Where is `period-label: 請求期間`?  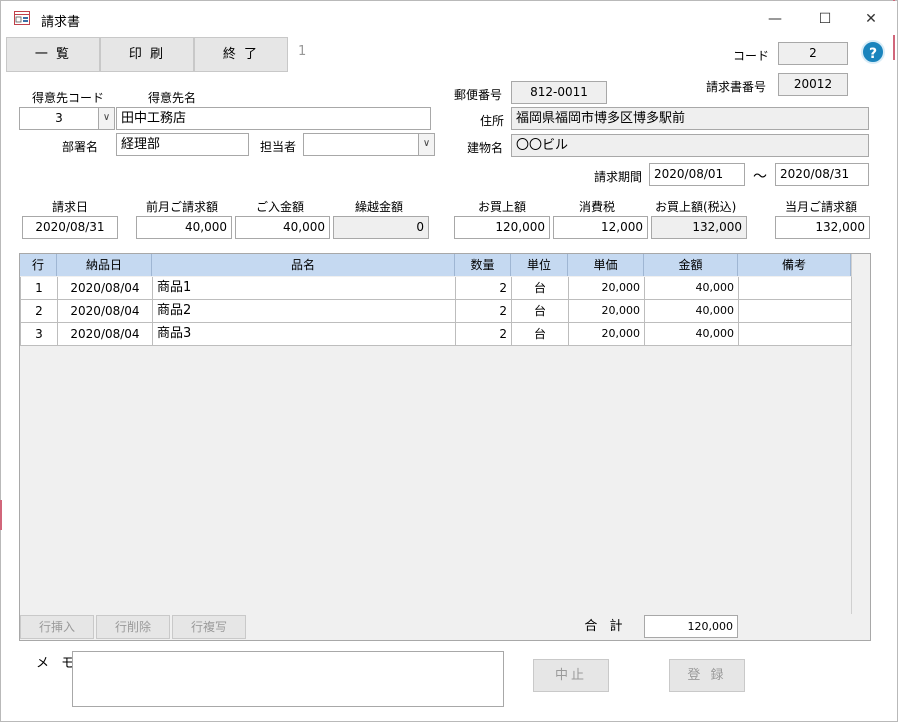
period-label: 請求期間 is located at coordinates (618, 177).